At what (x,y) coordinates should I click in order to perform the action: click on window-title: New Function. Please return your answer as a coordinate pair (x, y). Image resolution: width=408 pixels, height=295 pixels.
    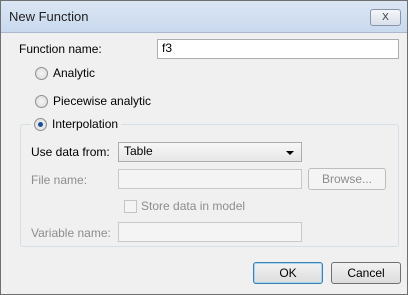
    Looking at the image, I should click on (49, 16).